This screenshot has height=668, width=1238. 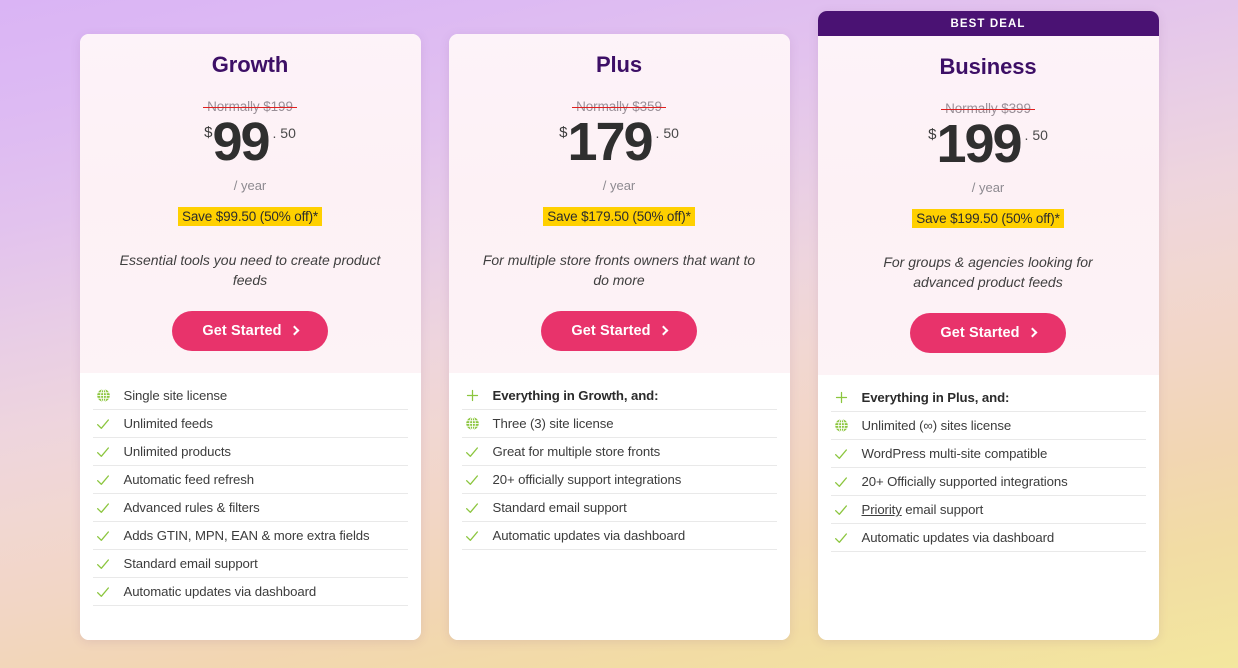 I want to click on plus-icon, so click(x=472, y=395).